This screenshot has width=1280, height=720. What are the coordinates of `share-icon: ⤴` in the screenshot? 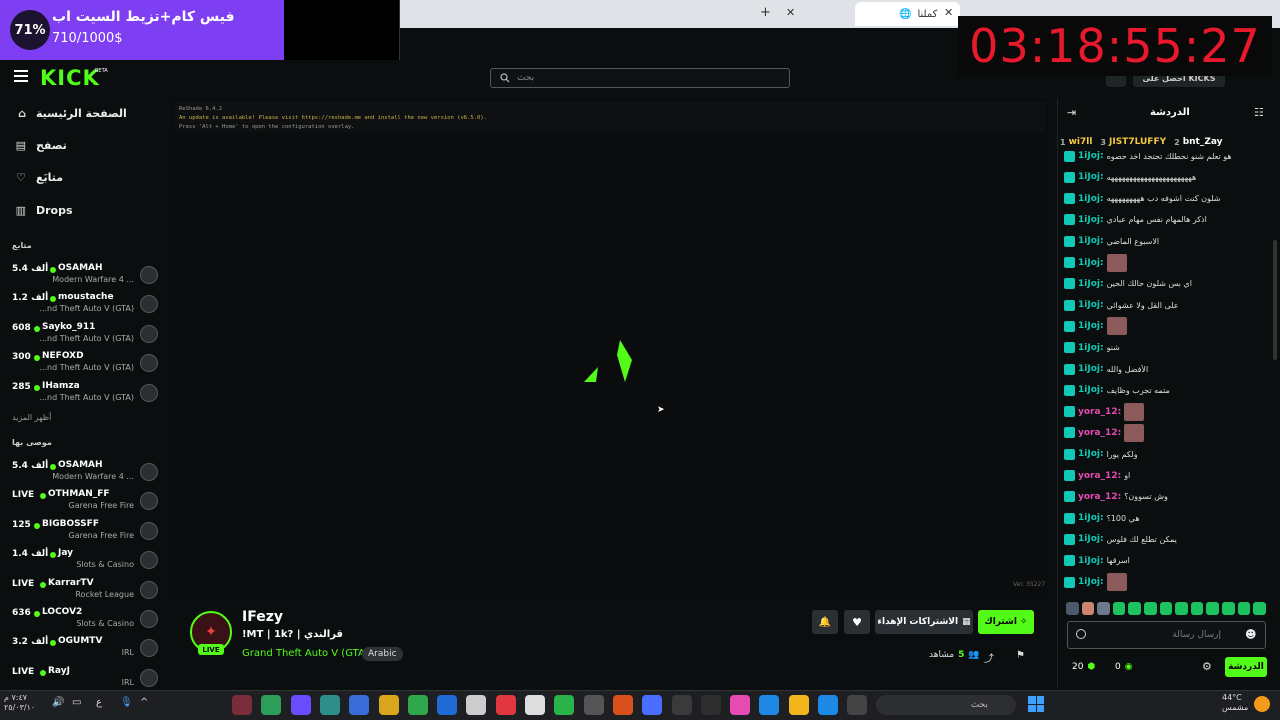 It's located at (989, 657).